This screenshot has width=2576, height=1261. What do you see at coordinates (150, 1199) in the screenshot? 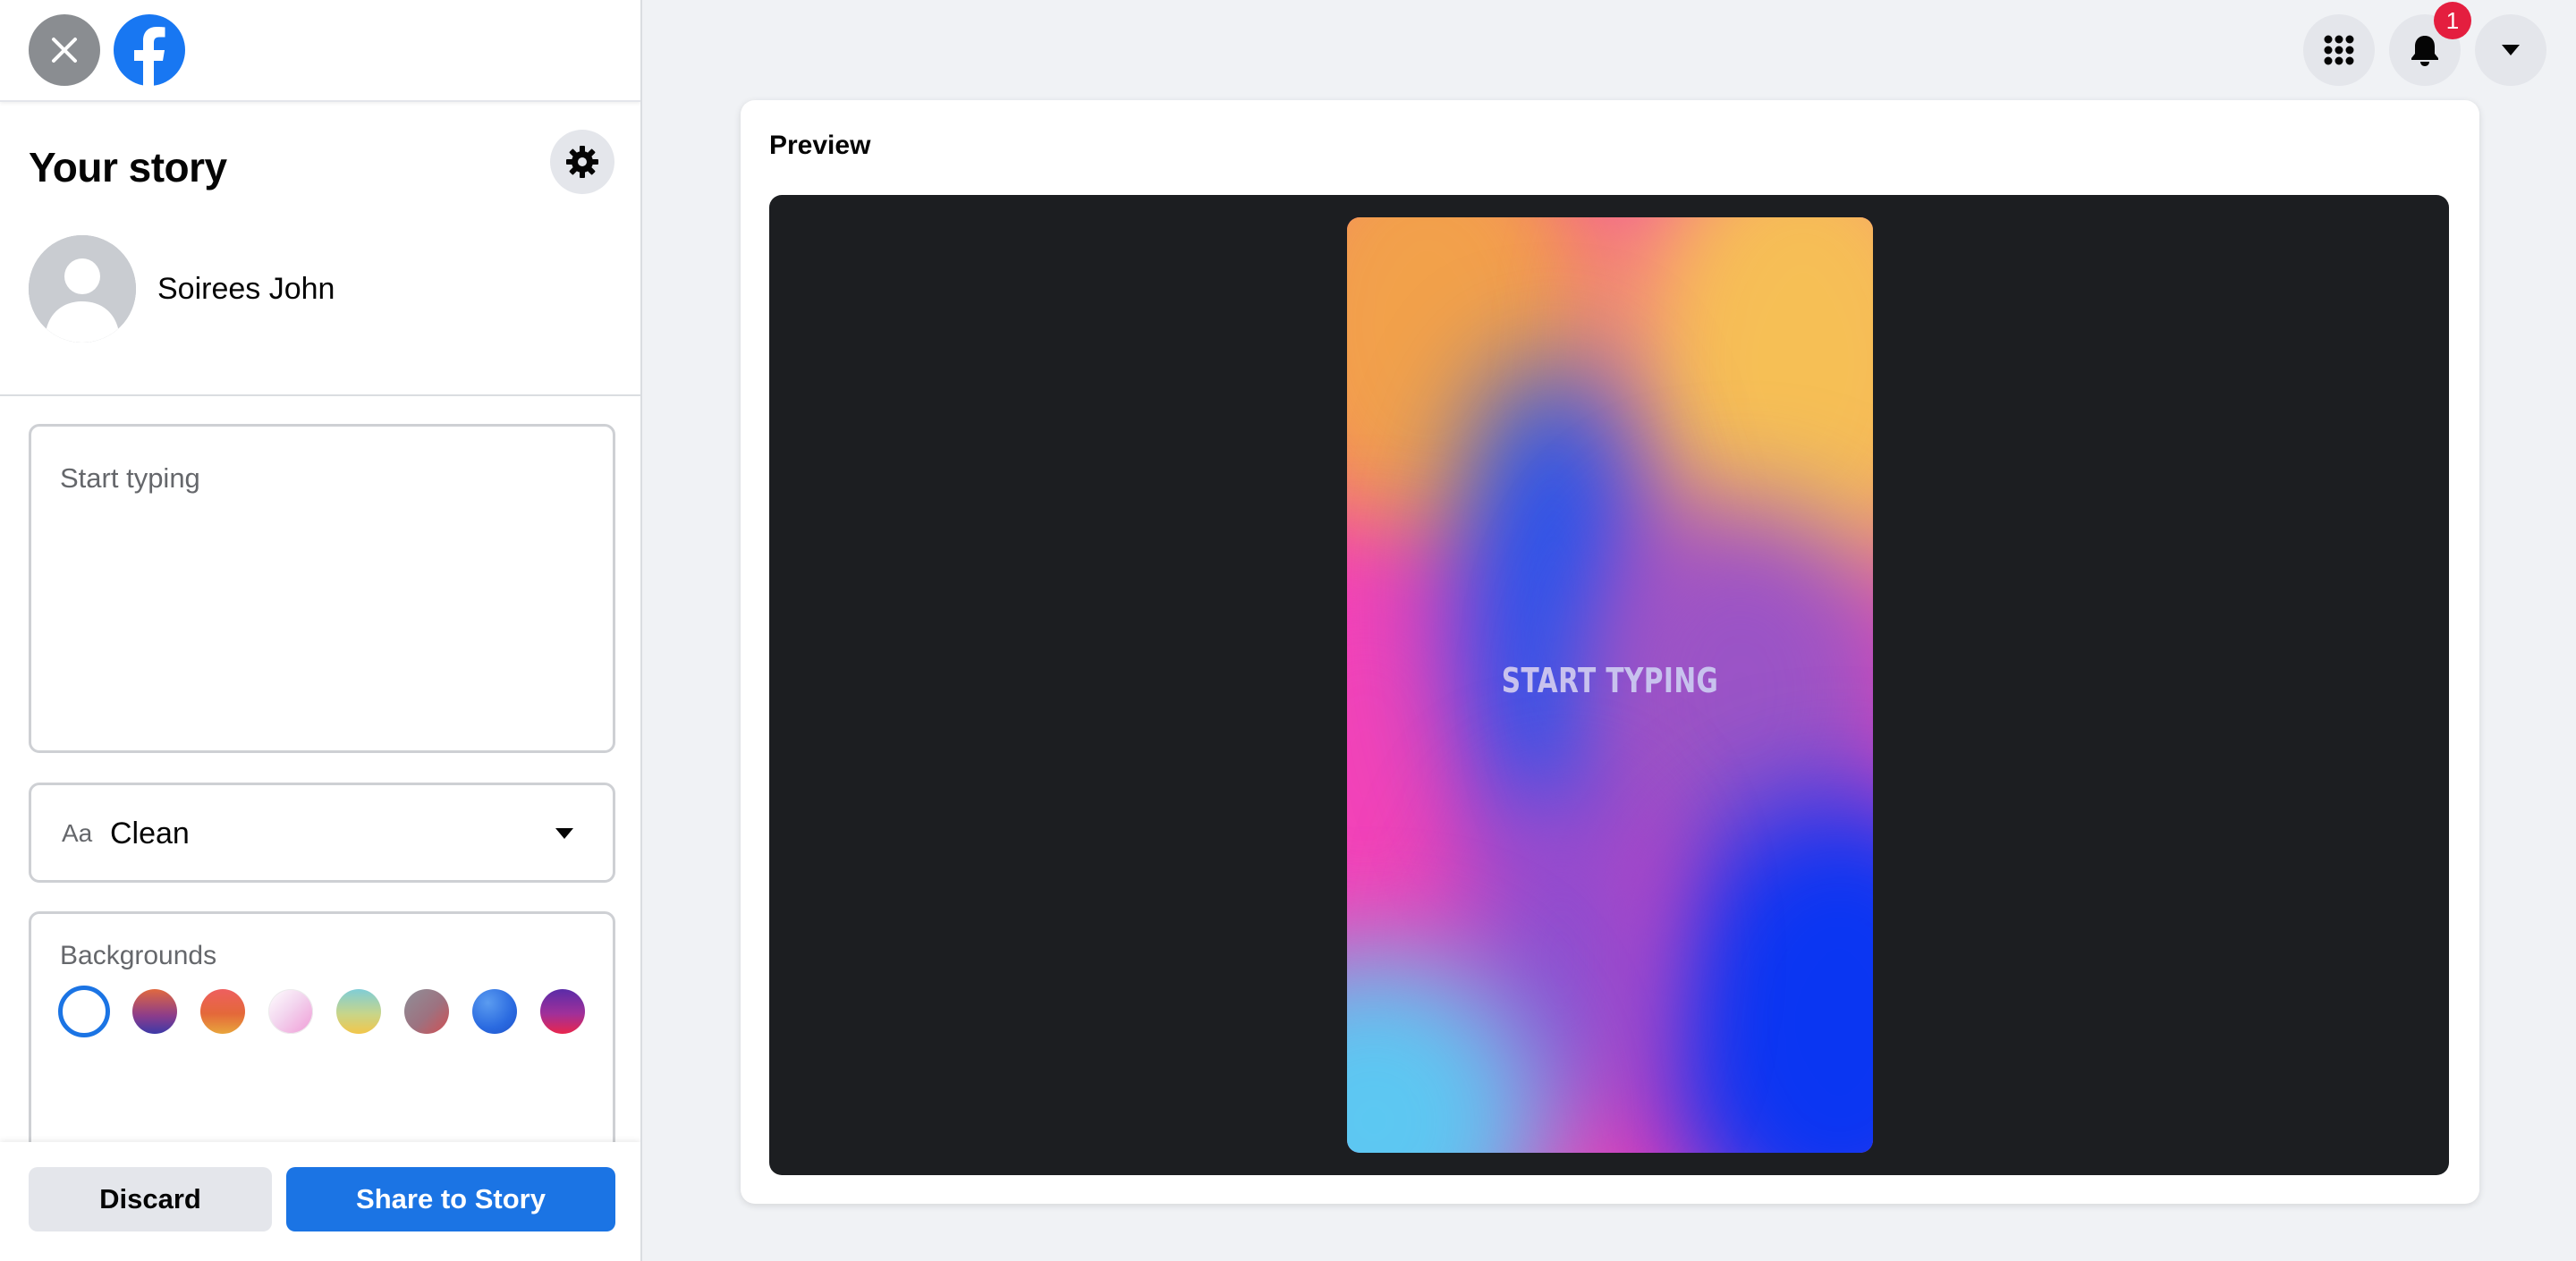
I see `discard-button: Discard` at bounding box center [150, 1199].